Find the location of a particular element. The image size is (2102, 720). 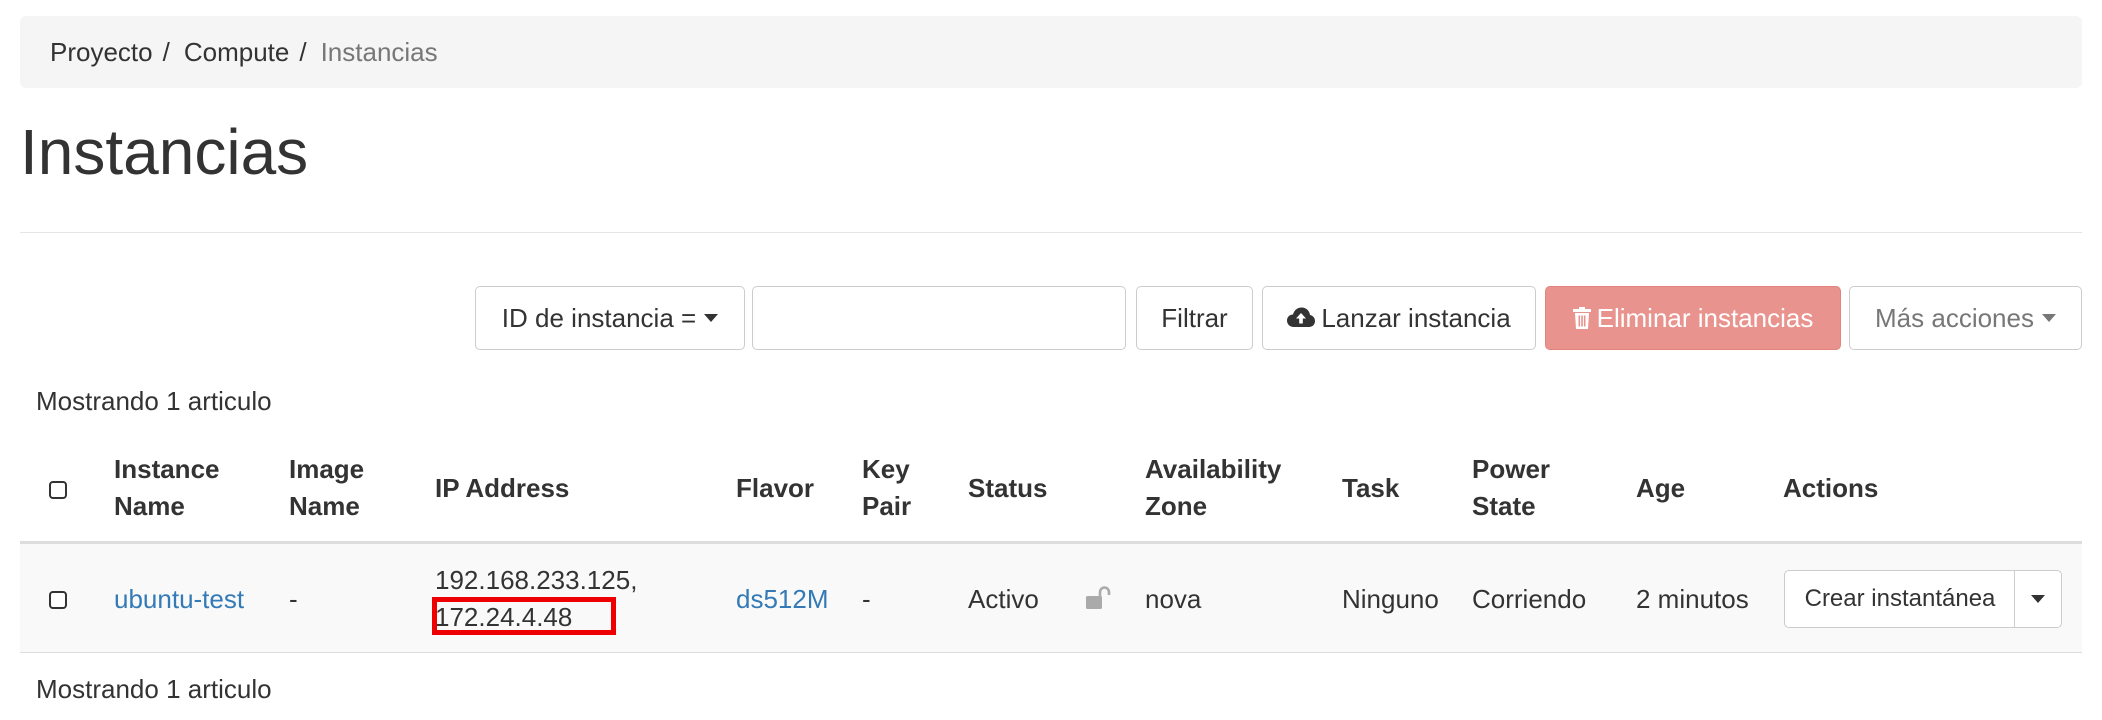

image-name-cell: - is located at coordinates (293, 599).